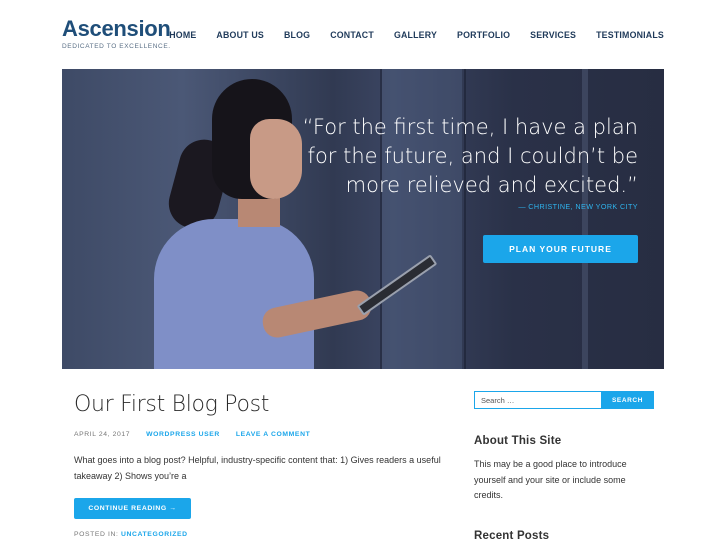 The height and width of the screenshot is (545, 726). What do you see at coordinates (234, 294) in the screenshot?
I see `hero-image-torso` at bounding box center [234, 294].